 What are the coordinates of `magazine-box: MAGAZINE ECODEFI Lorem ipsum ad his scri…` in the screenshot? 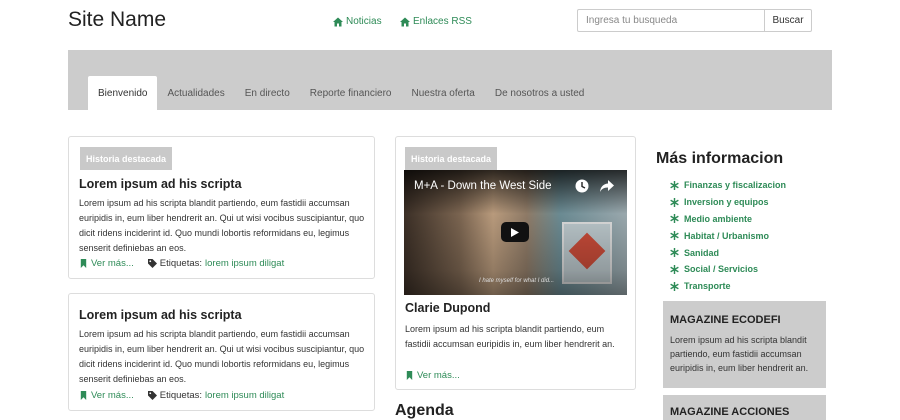 It's located at (744, 344).